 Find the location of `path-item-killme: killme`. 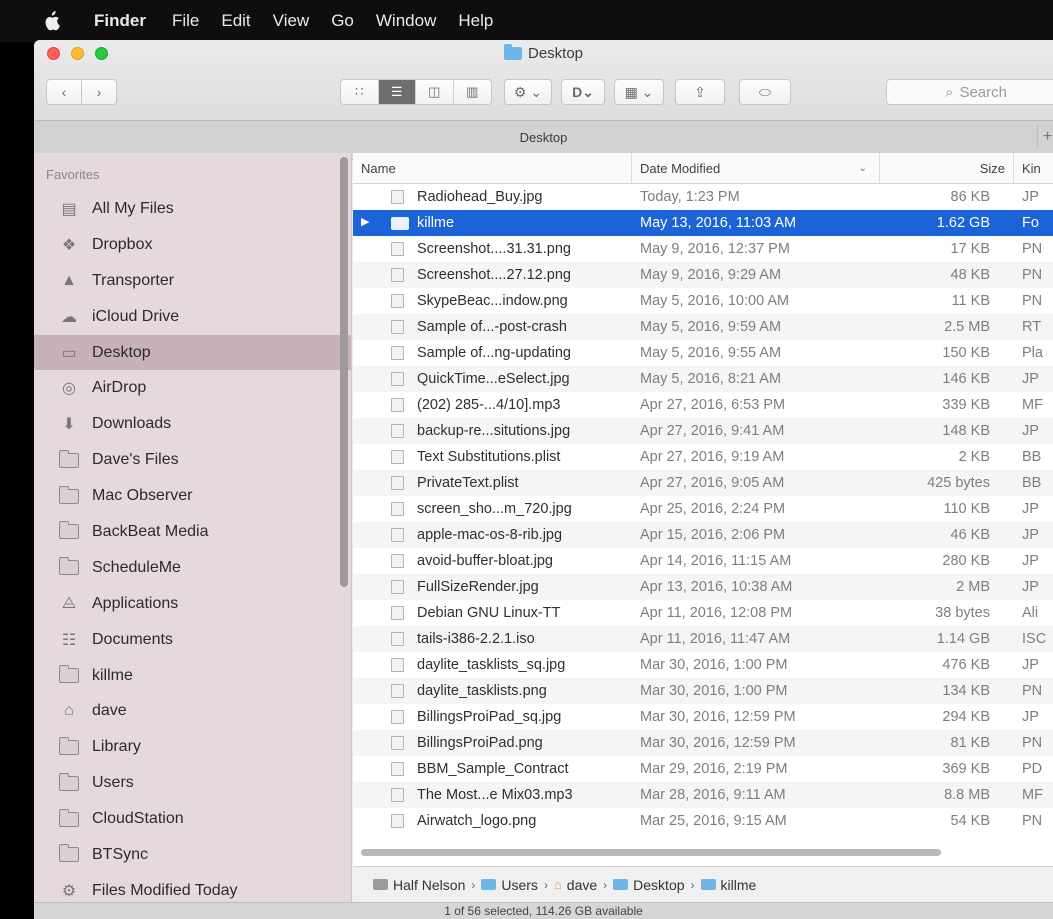

path-item-killme: killme is located at coordinates (728, 885).